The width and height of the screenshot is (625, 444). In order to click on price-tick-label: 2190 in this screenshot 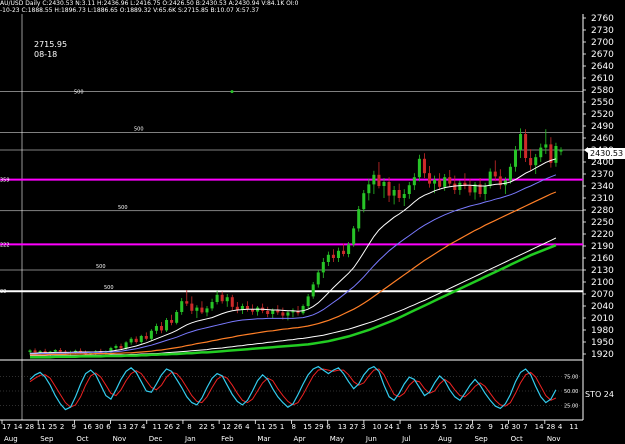, I will do `click(602, 247)`.